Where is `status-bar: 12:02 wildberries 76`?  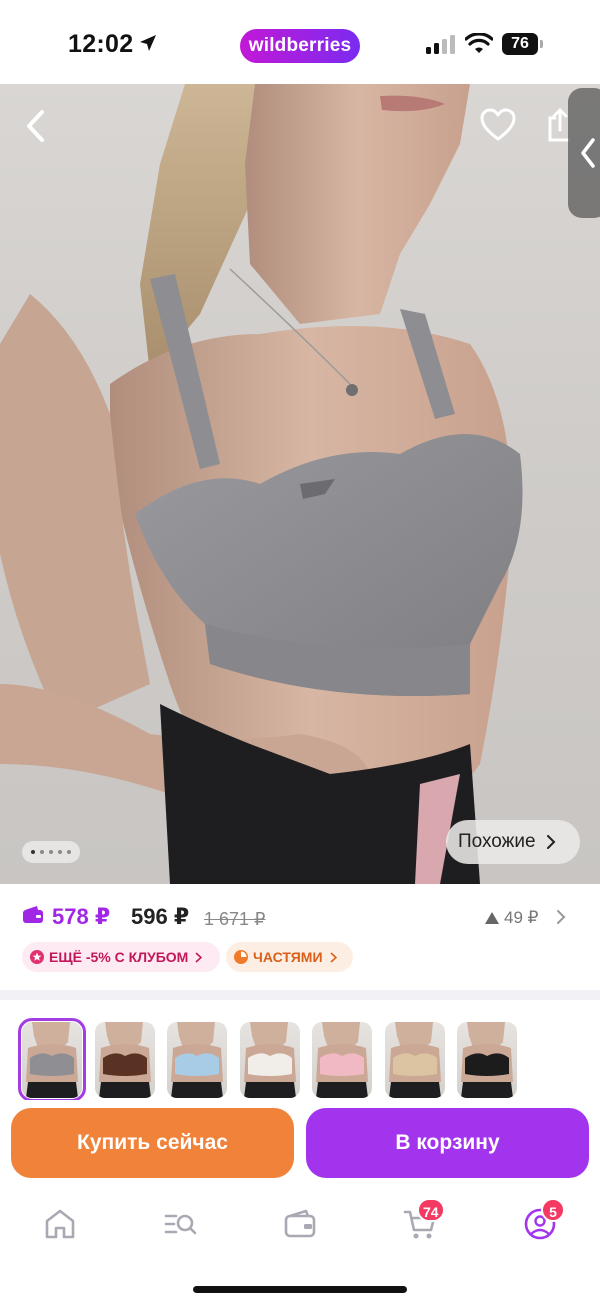
status-bar: 12:02 wildberries 76 is located at coordinates (300, 42).